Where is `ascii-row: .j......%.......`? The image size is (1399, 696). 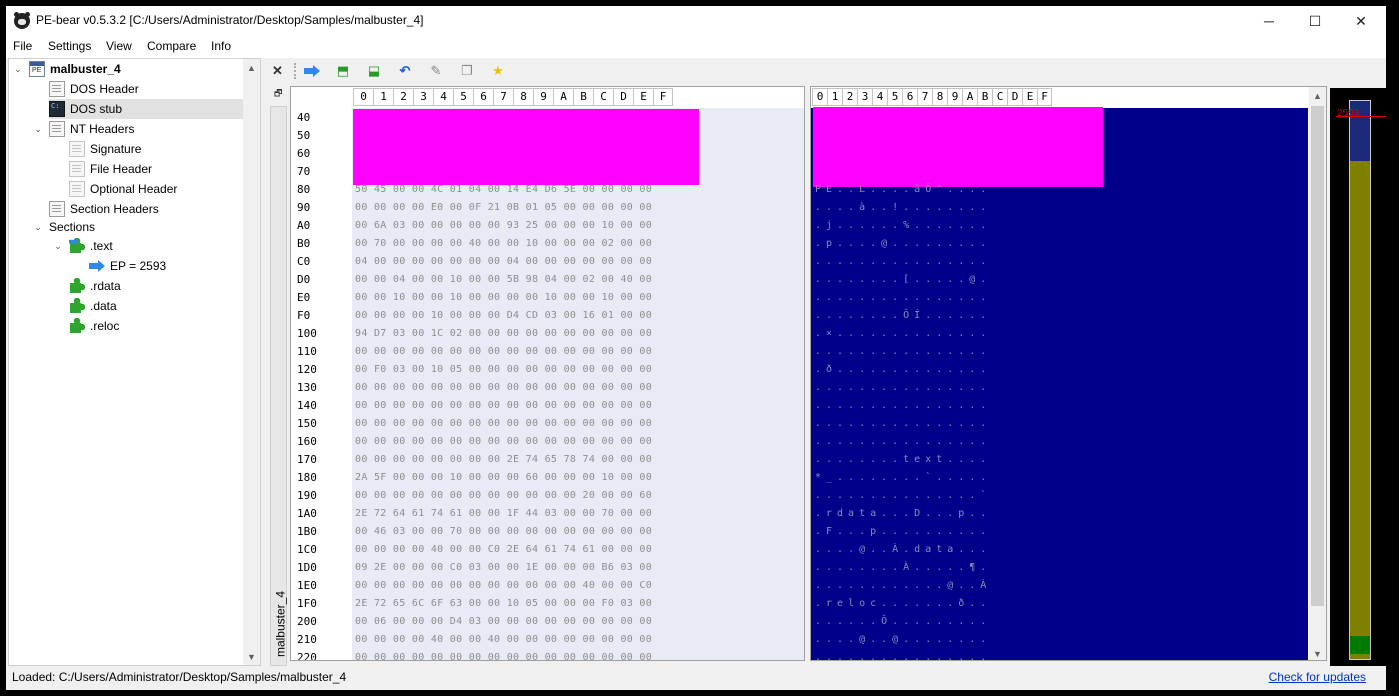 ascii-row: .j......%....... is located at coordinates (903, 226).